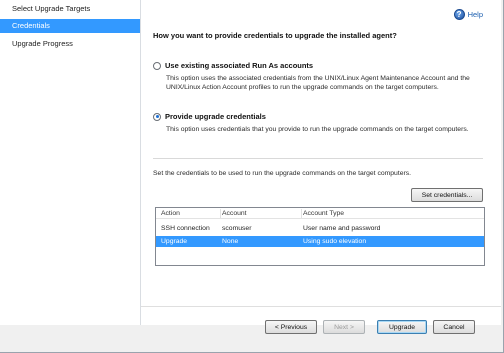 The height and width of the screenshot is (353, 504). I want to click on column-header-account-type: Account Type, so click(393, 213).